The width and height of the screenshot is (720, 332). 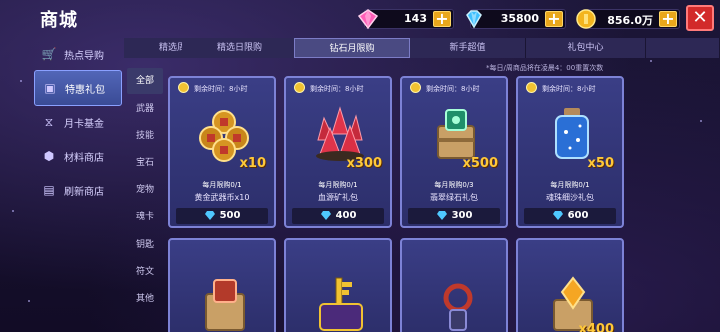 What do you see at coordinates (596, 327) in the screenshot?
I see `item-multiplier: x400` at bounding box center [596, 327].